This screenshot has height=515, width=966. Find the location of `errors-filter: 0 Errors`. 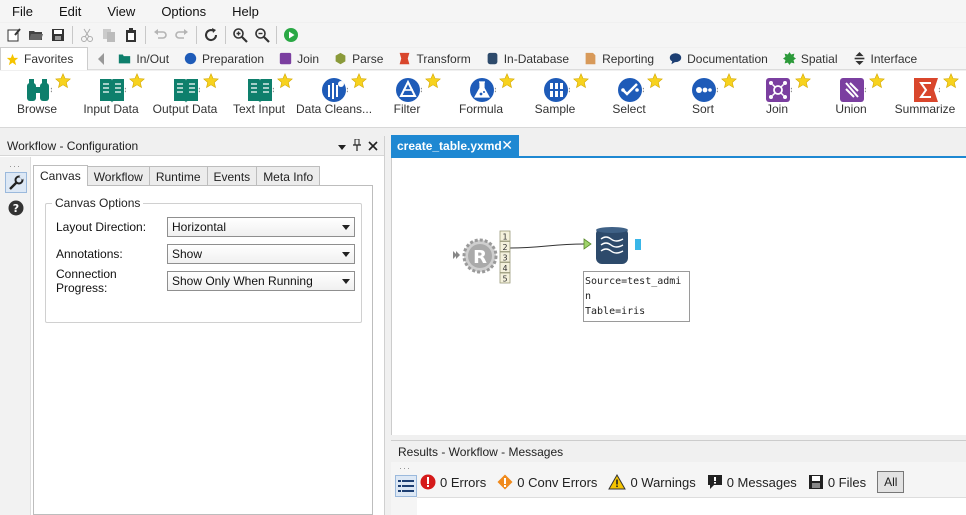

errors-filter: 0 Errors is located at coordinates (453, 482).